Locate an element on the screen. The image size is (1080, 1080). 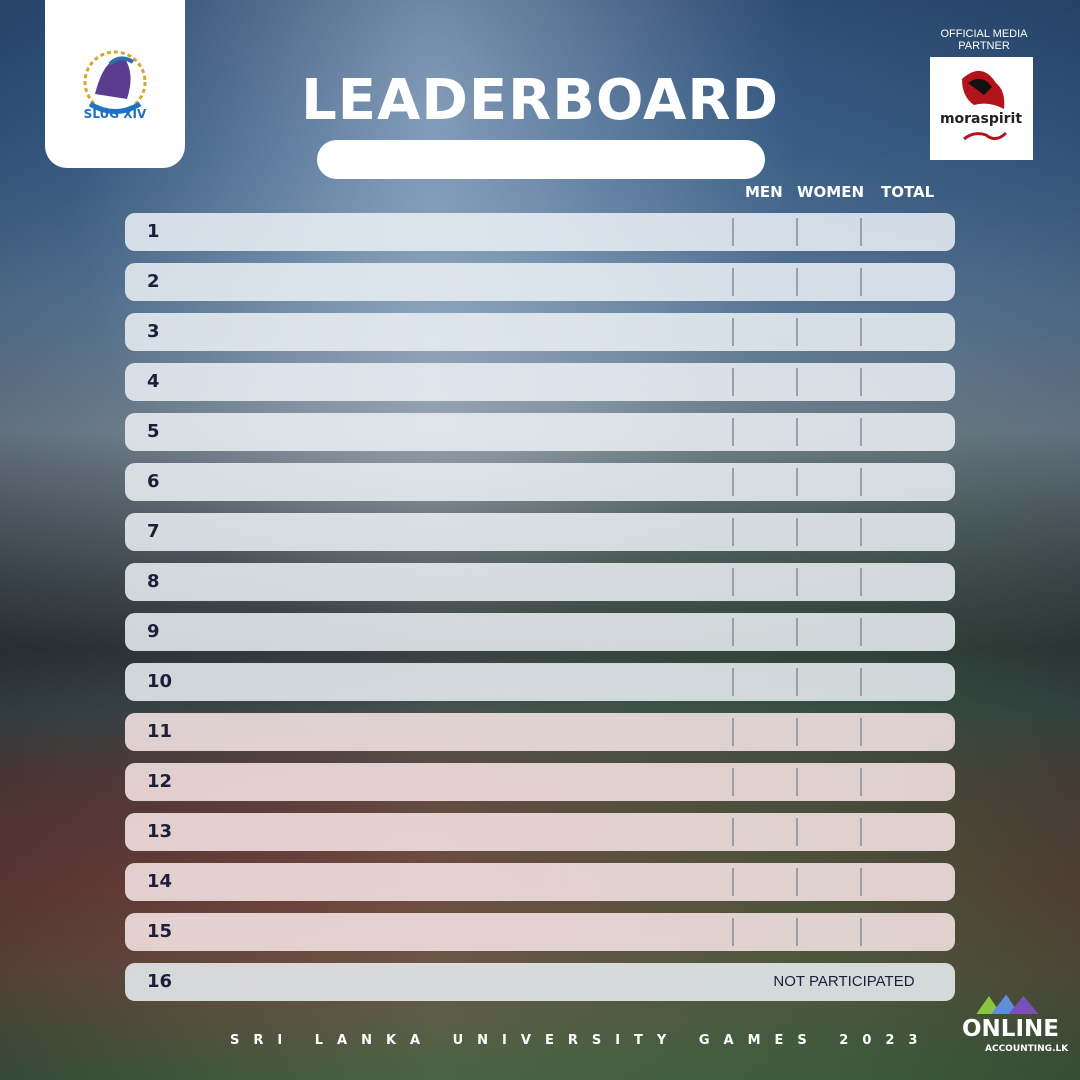
leaderboard-row: 11 is located at coordinates (540, 732).